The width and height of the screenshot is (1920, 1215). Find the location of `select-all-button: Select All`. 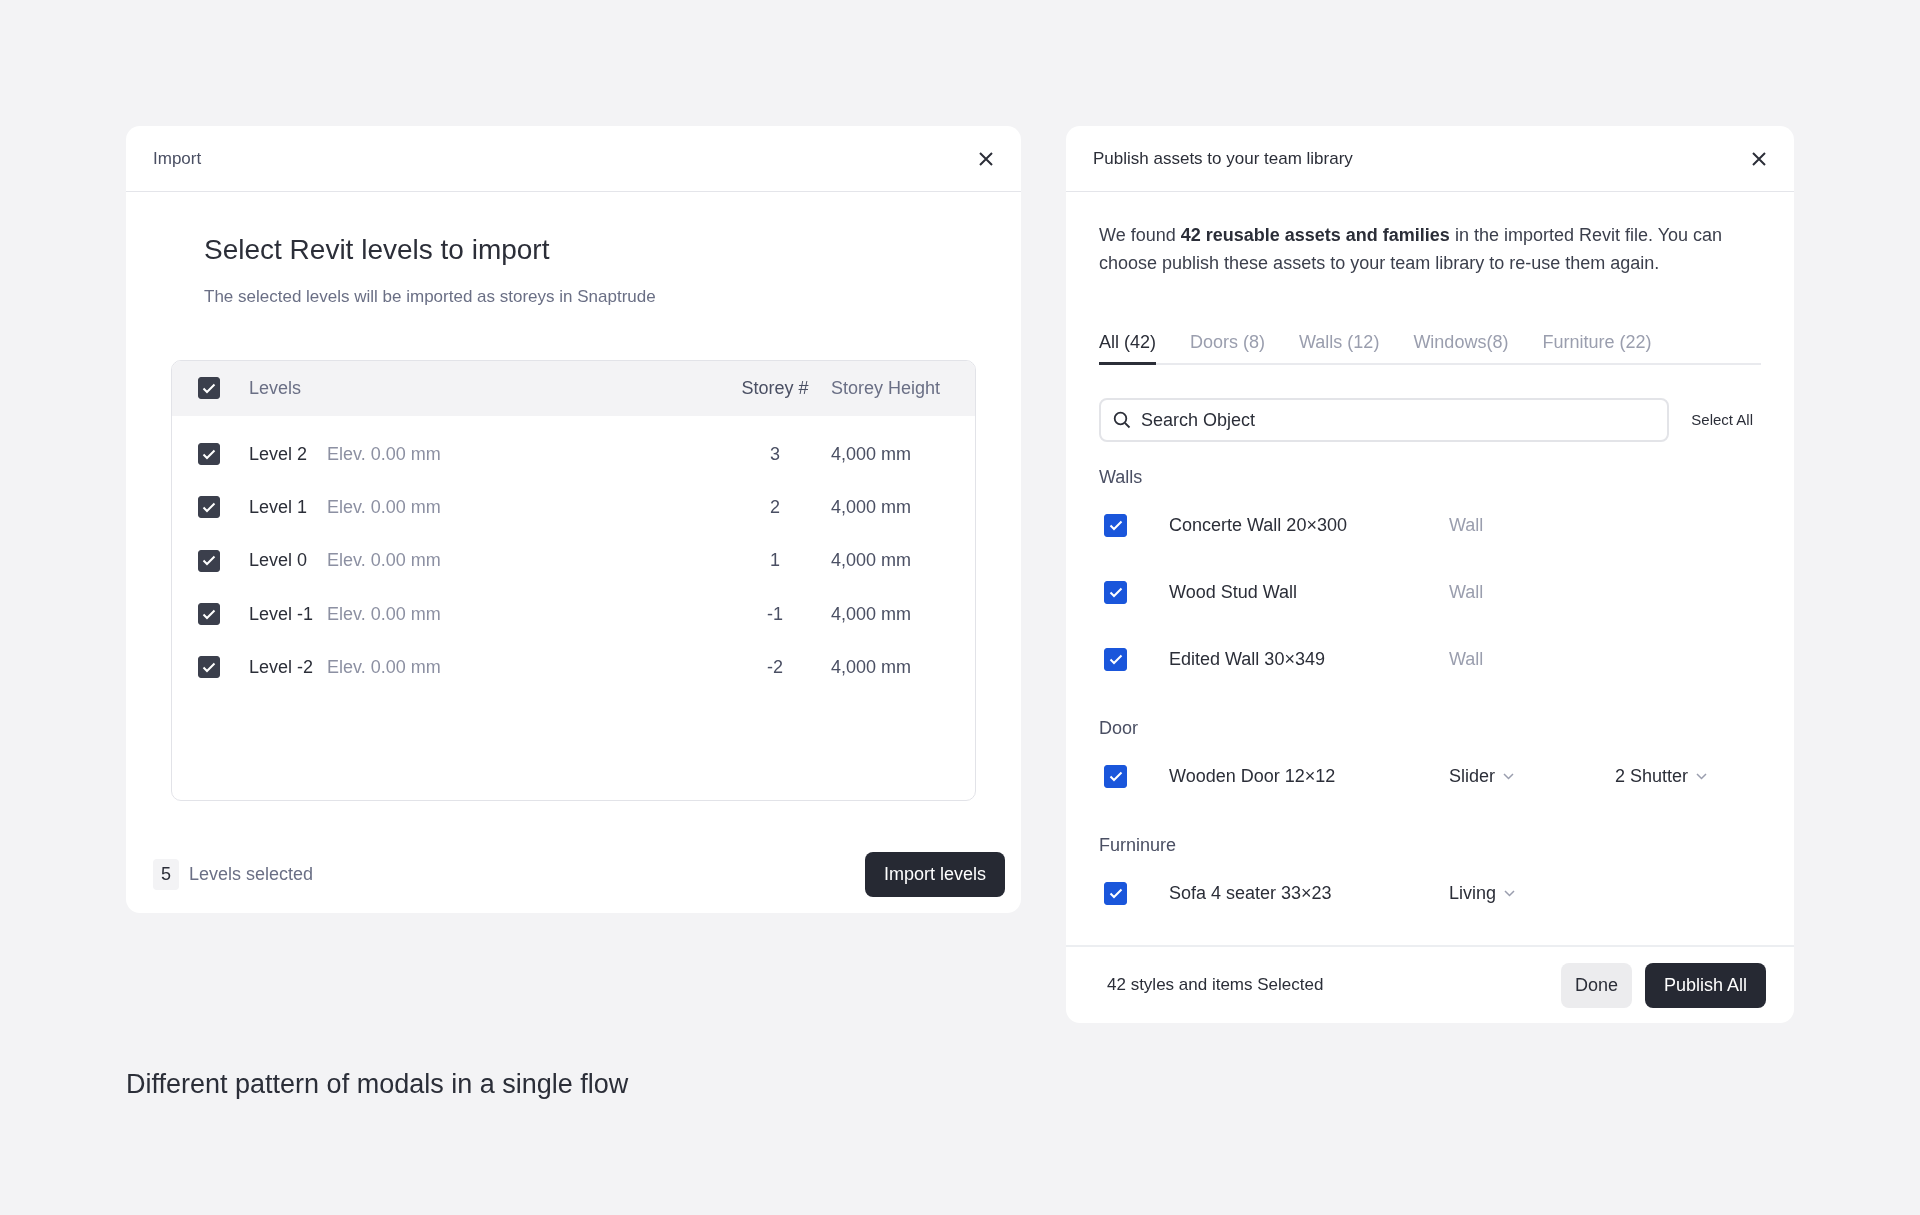

select-all-button: Select All is located at coordinates (1726, 420).